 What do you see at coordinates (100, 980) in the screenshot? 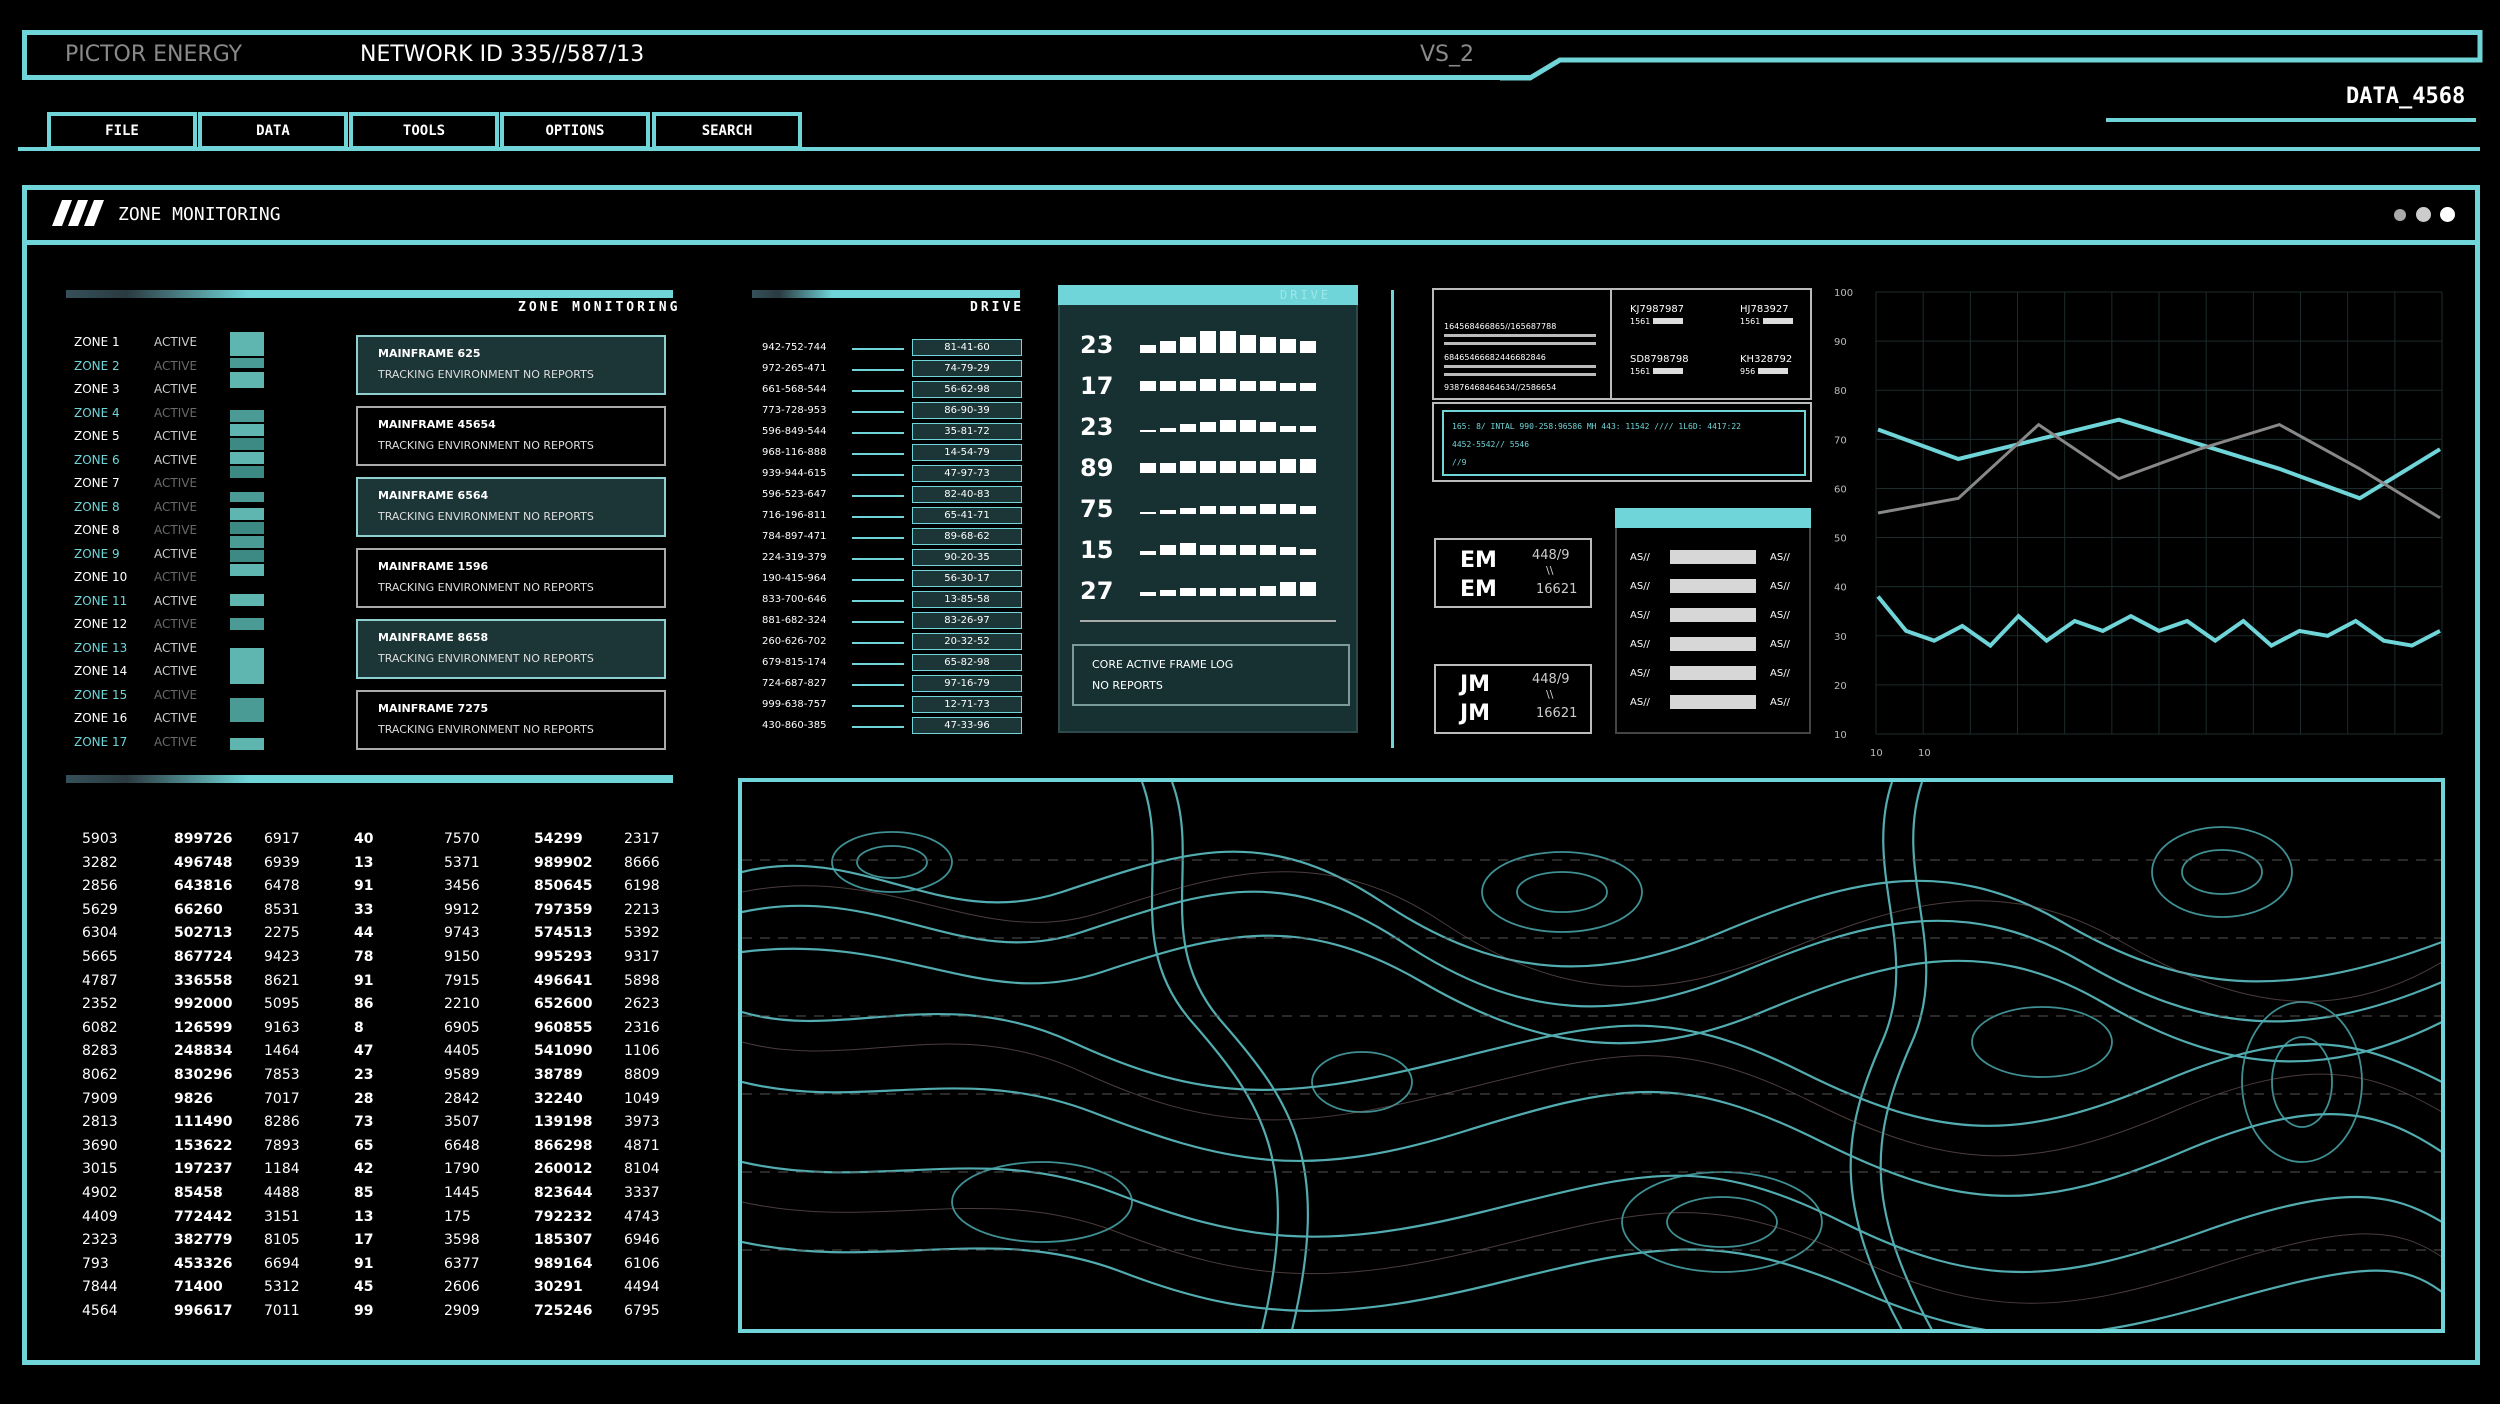
I see `table-cell: 4787` at bounding box center [100, 980].